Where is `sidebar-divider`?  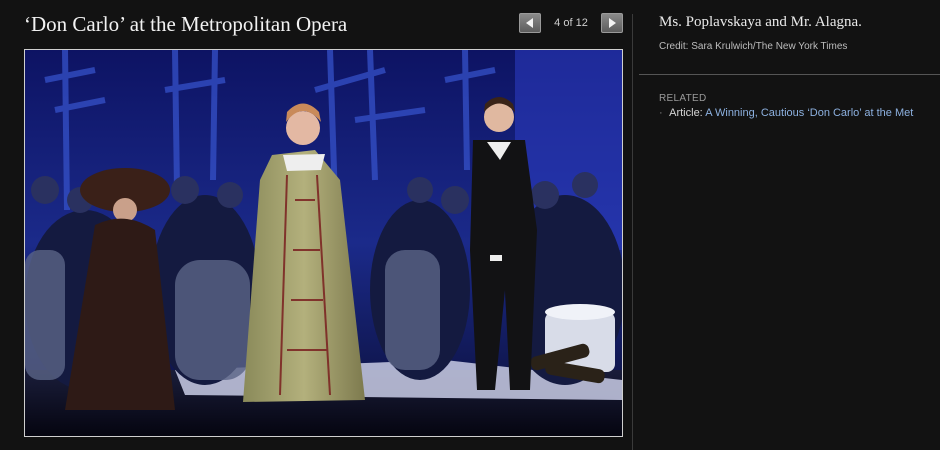 sidebar-divider is located at coordinates (789, 74).